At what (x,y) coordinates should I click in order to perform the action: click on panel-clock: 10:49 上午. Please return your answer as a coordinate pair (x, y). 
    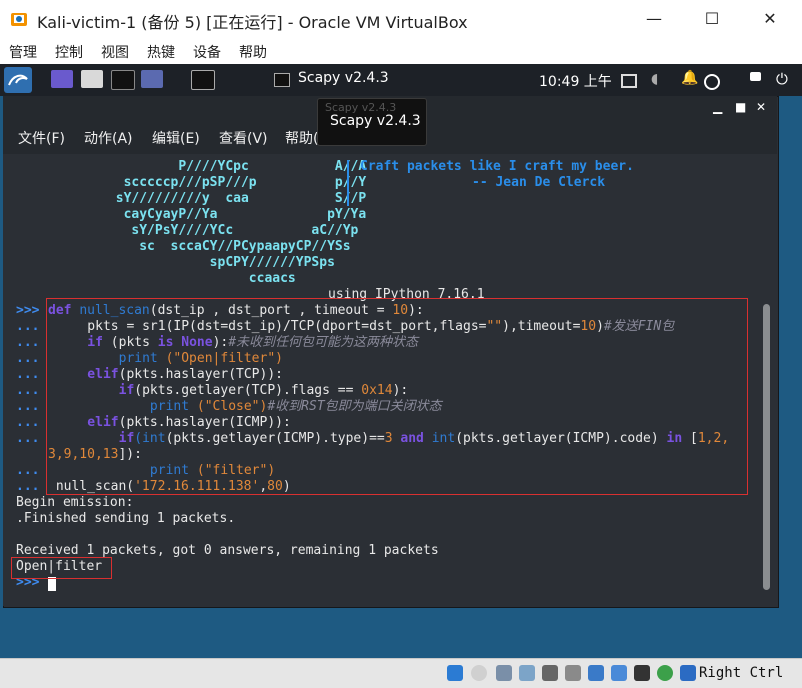
    Looking at the image, I should click on (575, 81).